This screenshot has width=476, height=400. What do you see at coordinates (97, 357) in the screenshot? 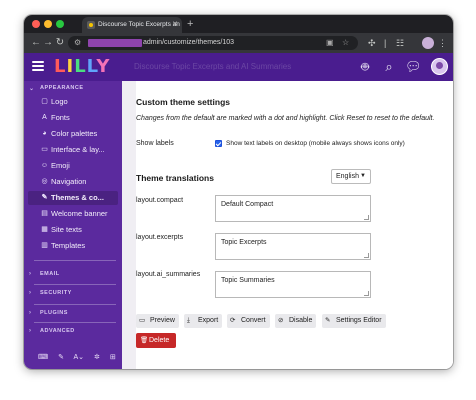
I see `gear-icon: ✲` at bounding box center [97, 357].